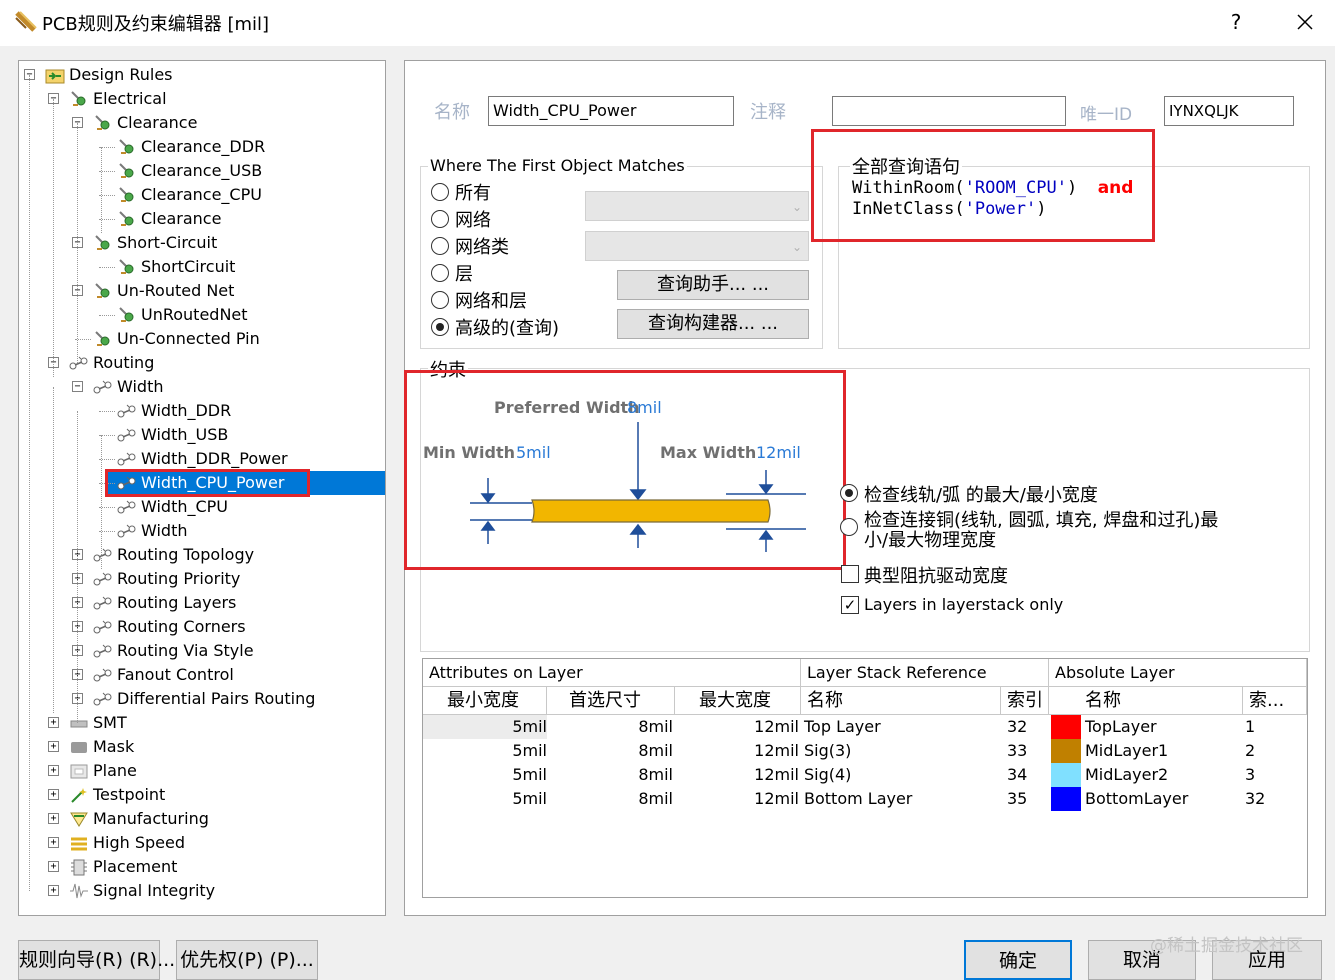 This screenshot has height=980, width=1335. What do you see at coordinates (202, 891) in the screenshot?
I see `tree-item: + Signal Integrity` at bounding box center [202, 891].